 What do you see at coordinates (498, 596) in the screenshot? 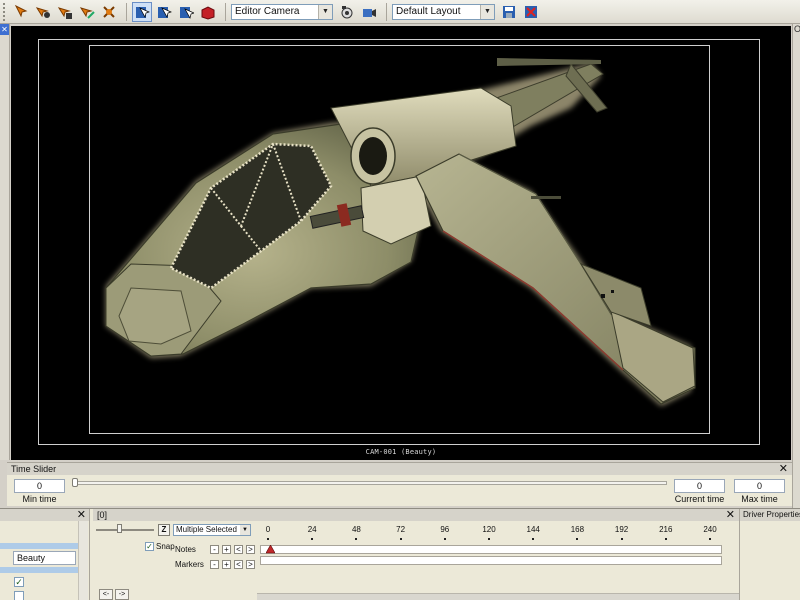
I see `timeline-scrollbar` at bounding box center [498, 596].